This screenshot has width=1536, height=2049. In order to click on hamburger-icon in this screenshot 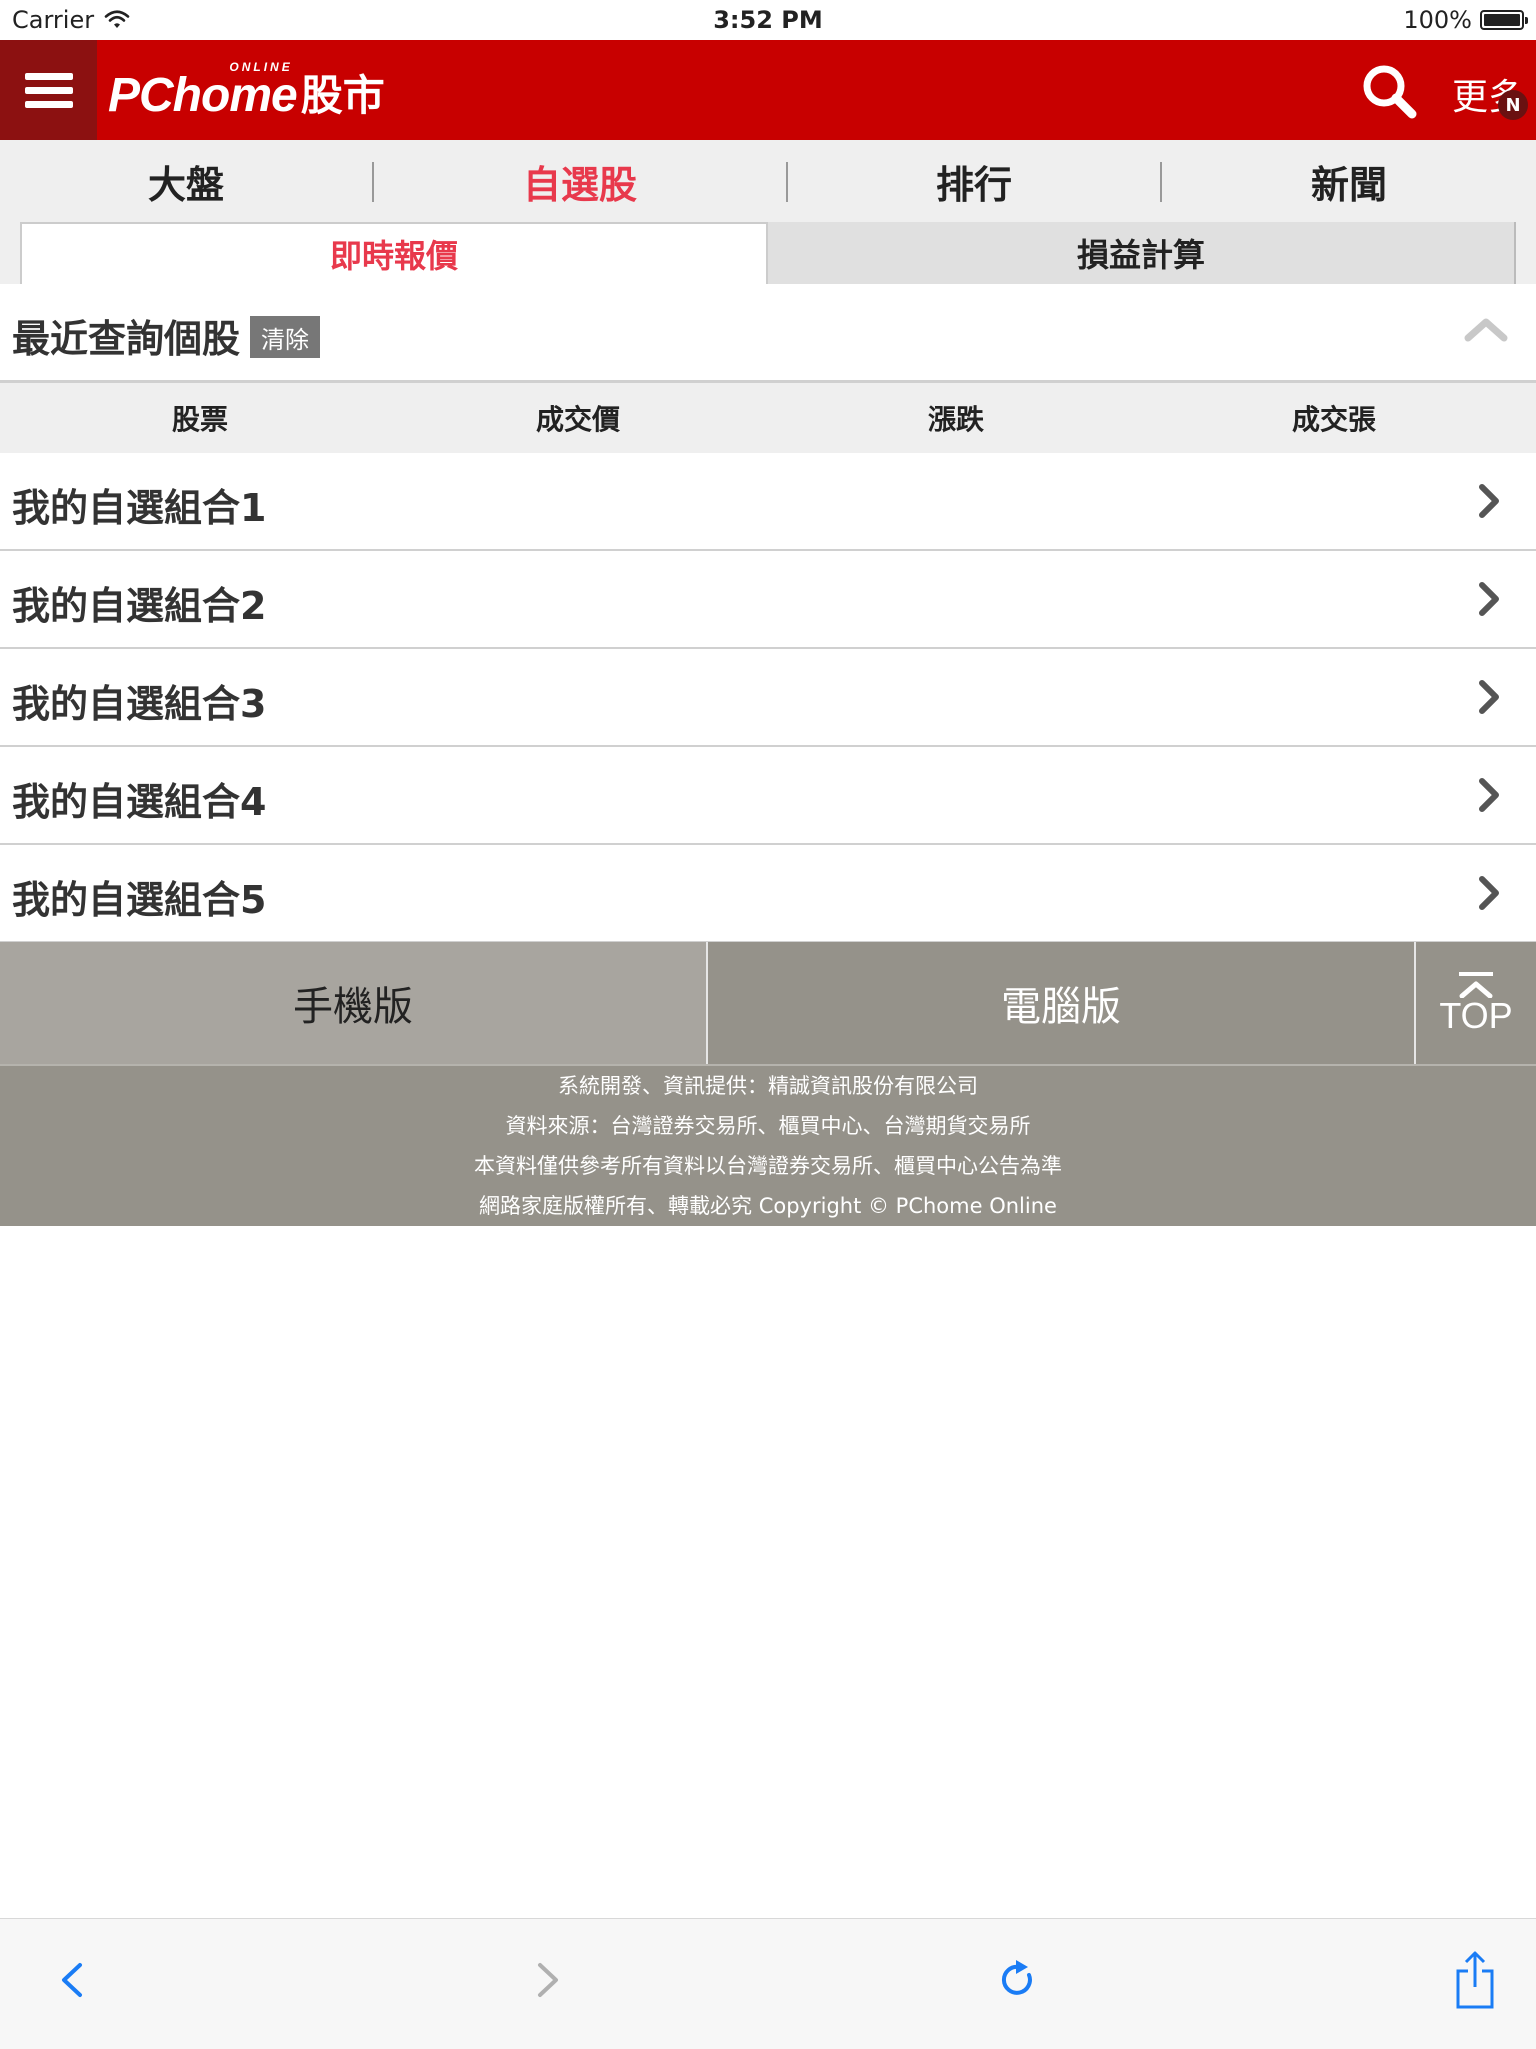, I will do `click(48, 90)`.